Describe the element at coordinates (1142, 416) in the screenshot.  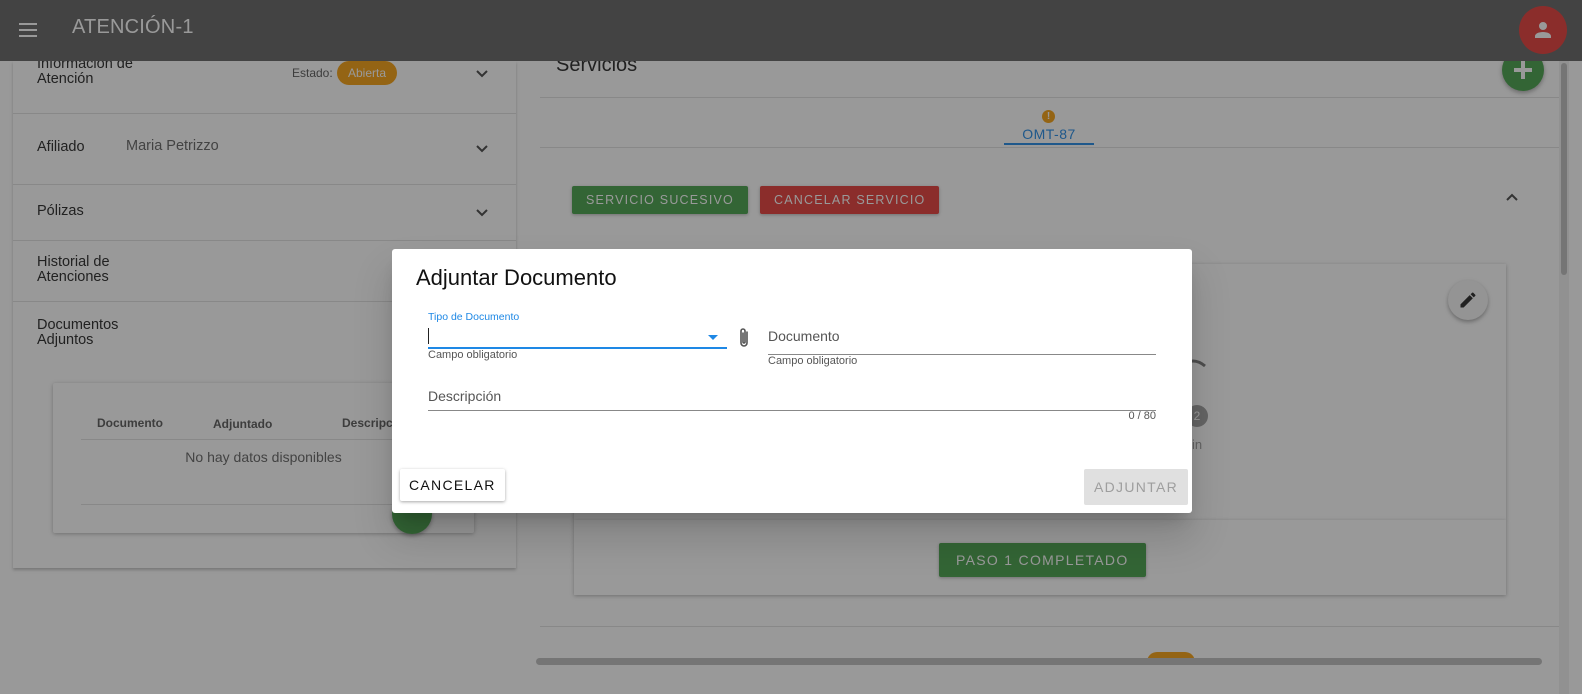
I see `character-counter: 0 / 80` at that location.